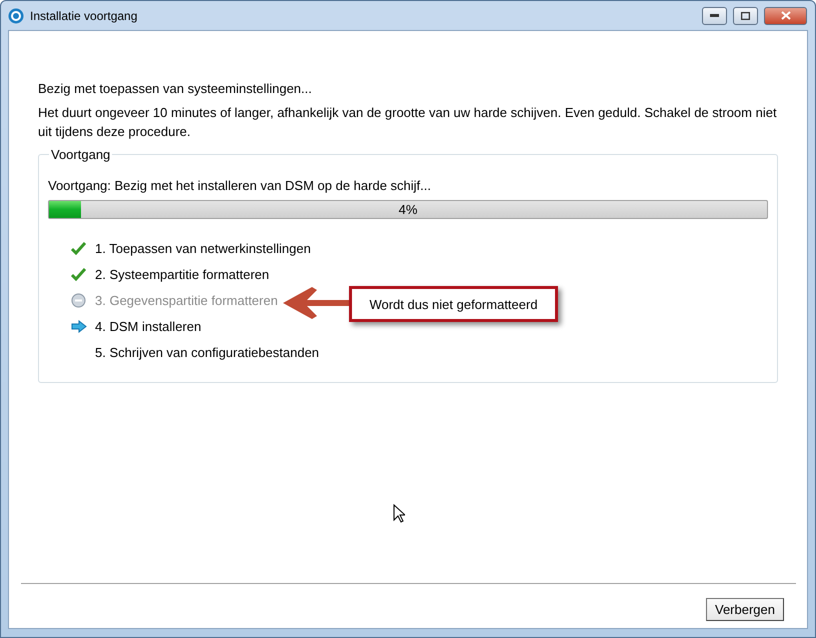 This screenshot has width=816, height=638. What do you see at coordinates (399, 513) in the screenshot?
I see `mouse-cursor-icon` at bounding box center [399, 513].